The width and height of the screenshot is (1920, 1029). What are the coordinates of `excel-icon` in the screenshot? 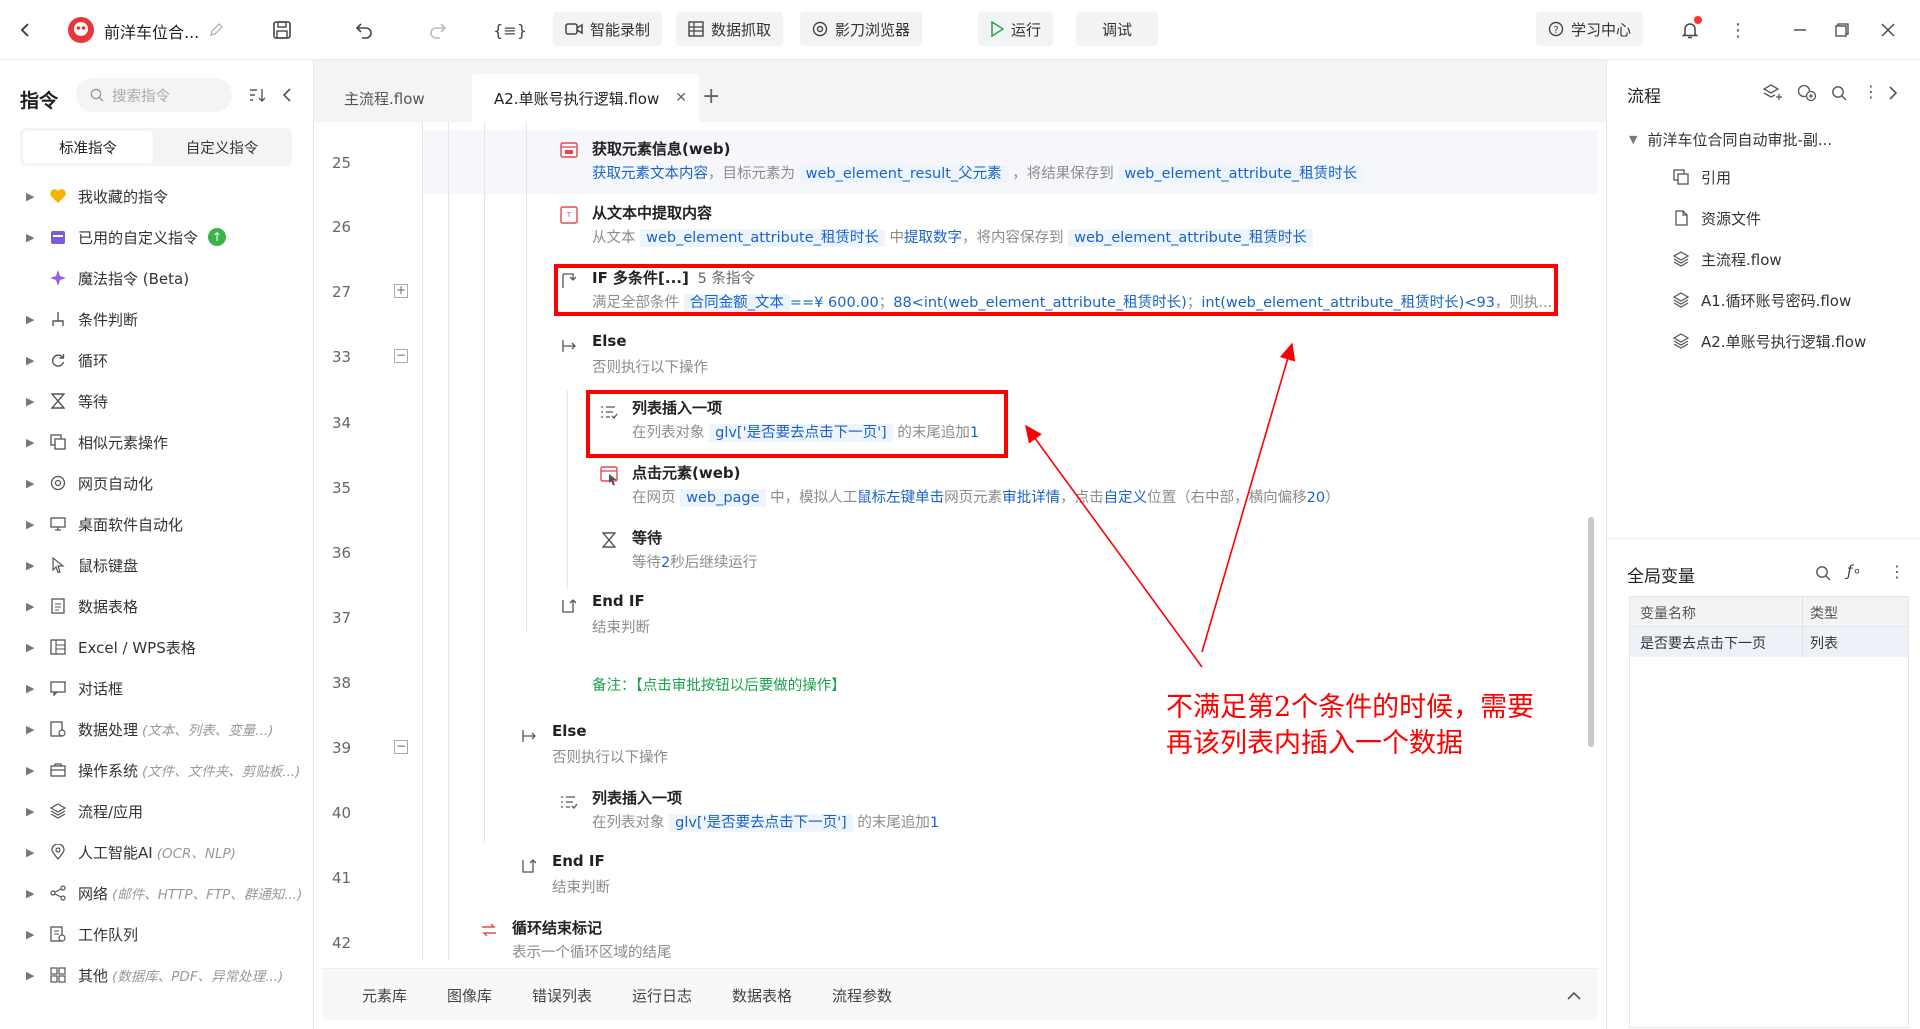 It's located at (58, 647).